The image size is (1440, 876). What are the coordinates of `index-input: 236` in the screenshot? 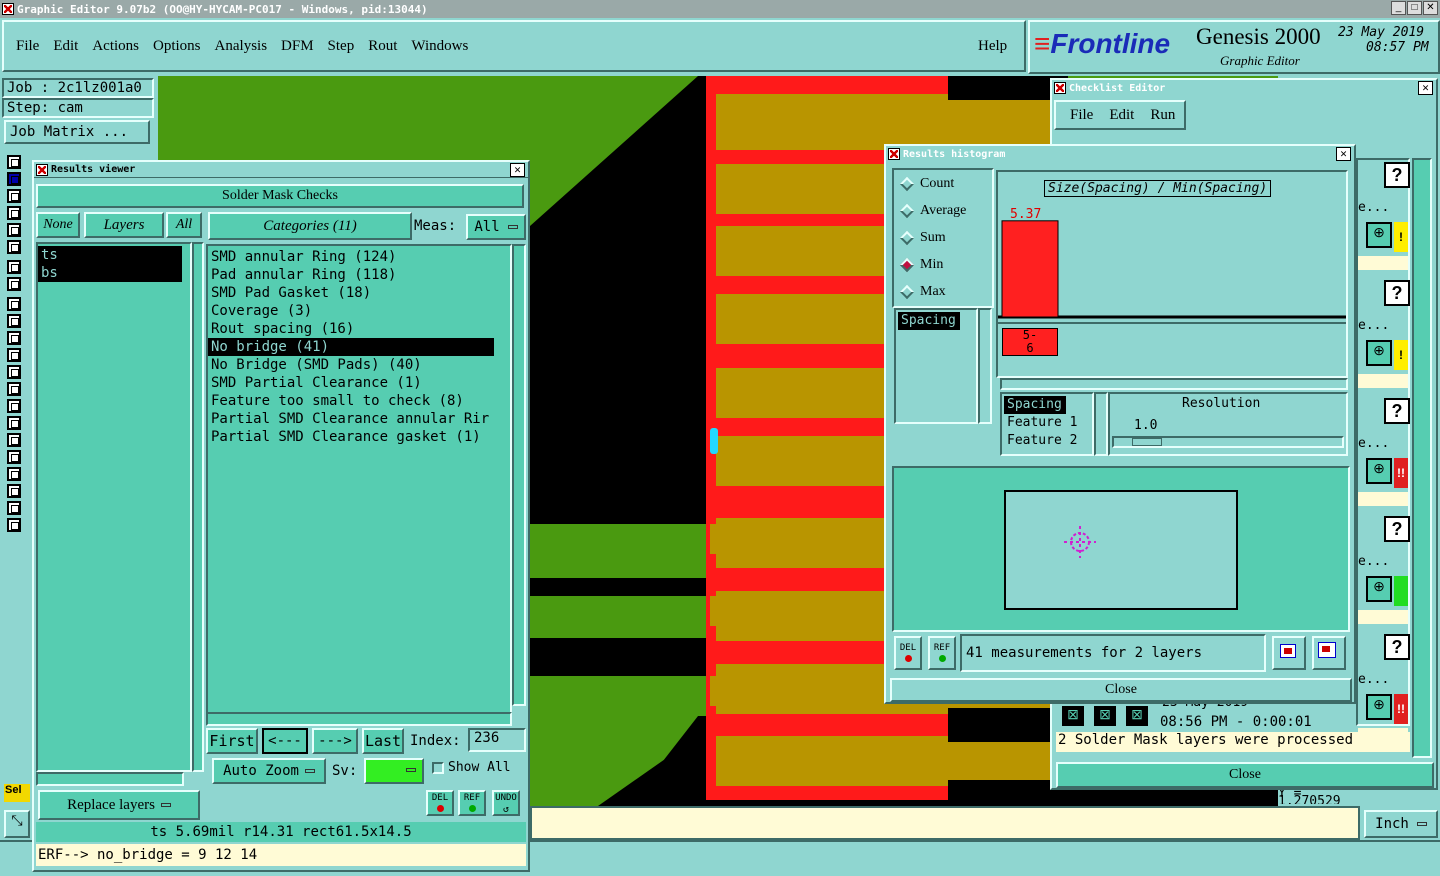 It's located at (497, 740).